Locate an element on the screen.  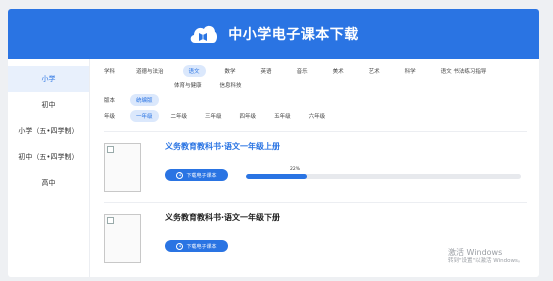
subject-chip-chinese: 语文 is located at coordinates (194, 71).